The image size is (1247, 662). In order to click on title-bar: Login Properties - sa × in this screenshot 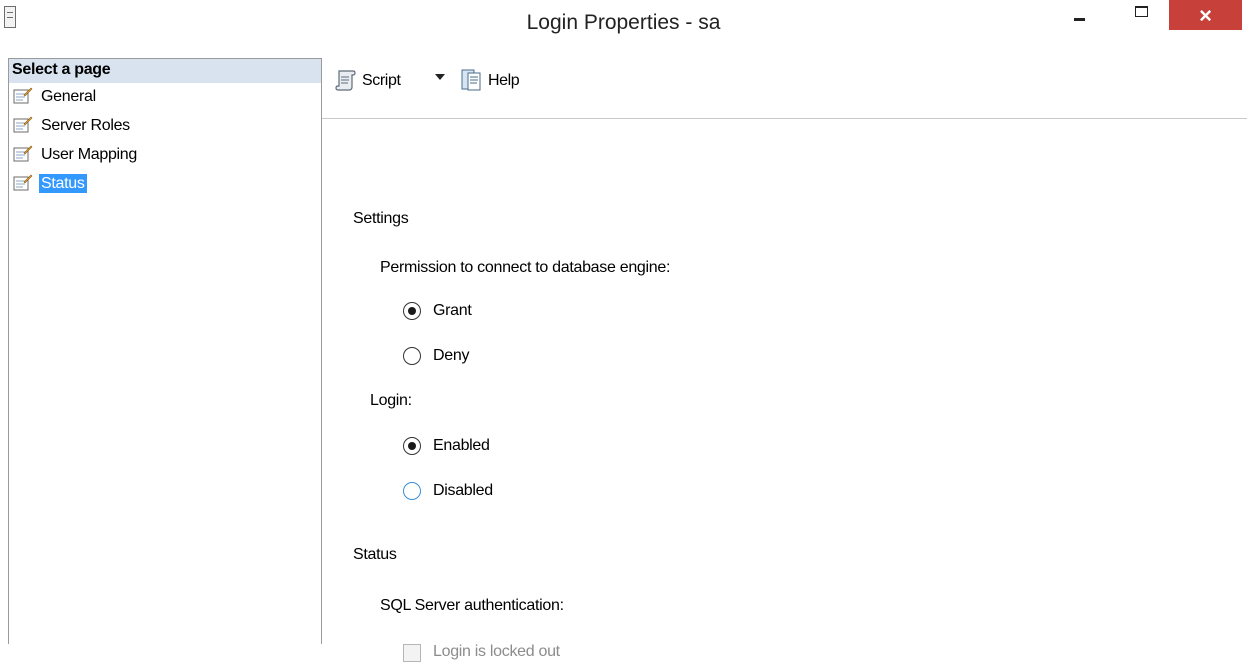, I will do `click(623, 22)`.